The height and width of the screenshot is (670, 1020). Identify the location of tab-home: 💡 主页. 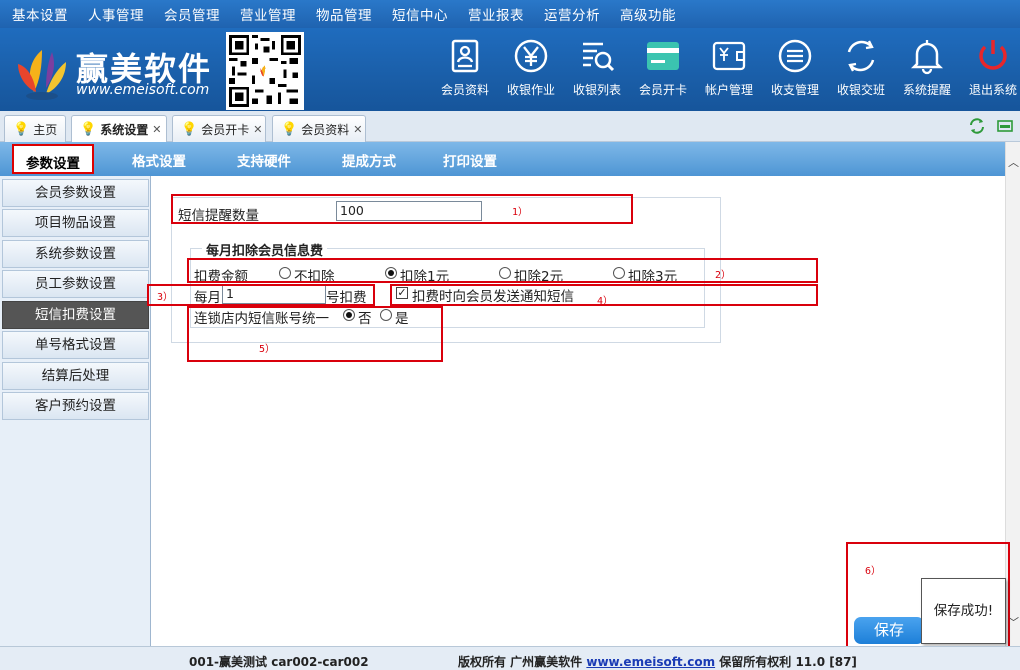
(35, 128).